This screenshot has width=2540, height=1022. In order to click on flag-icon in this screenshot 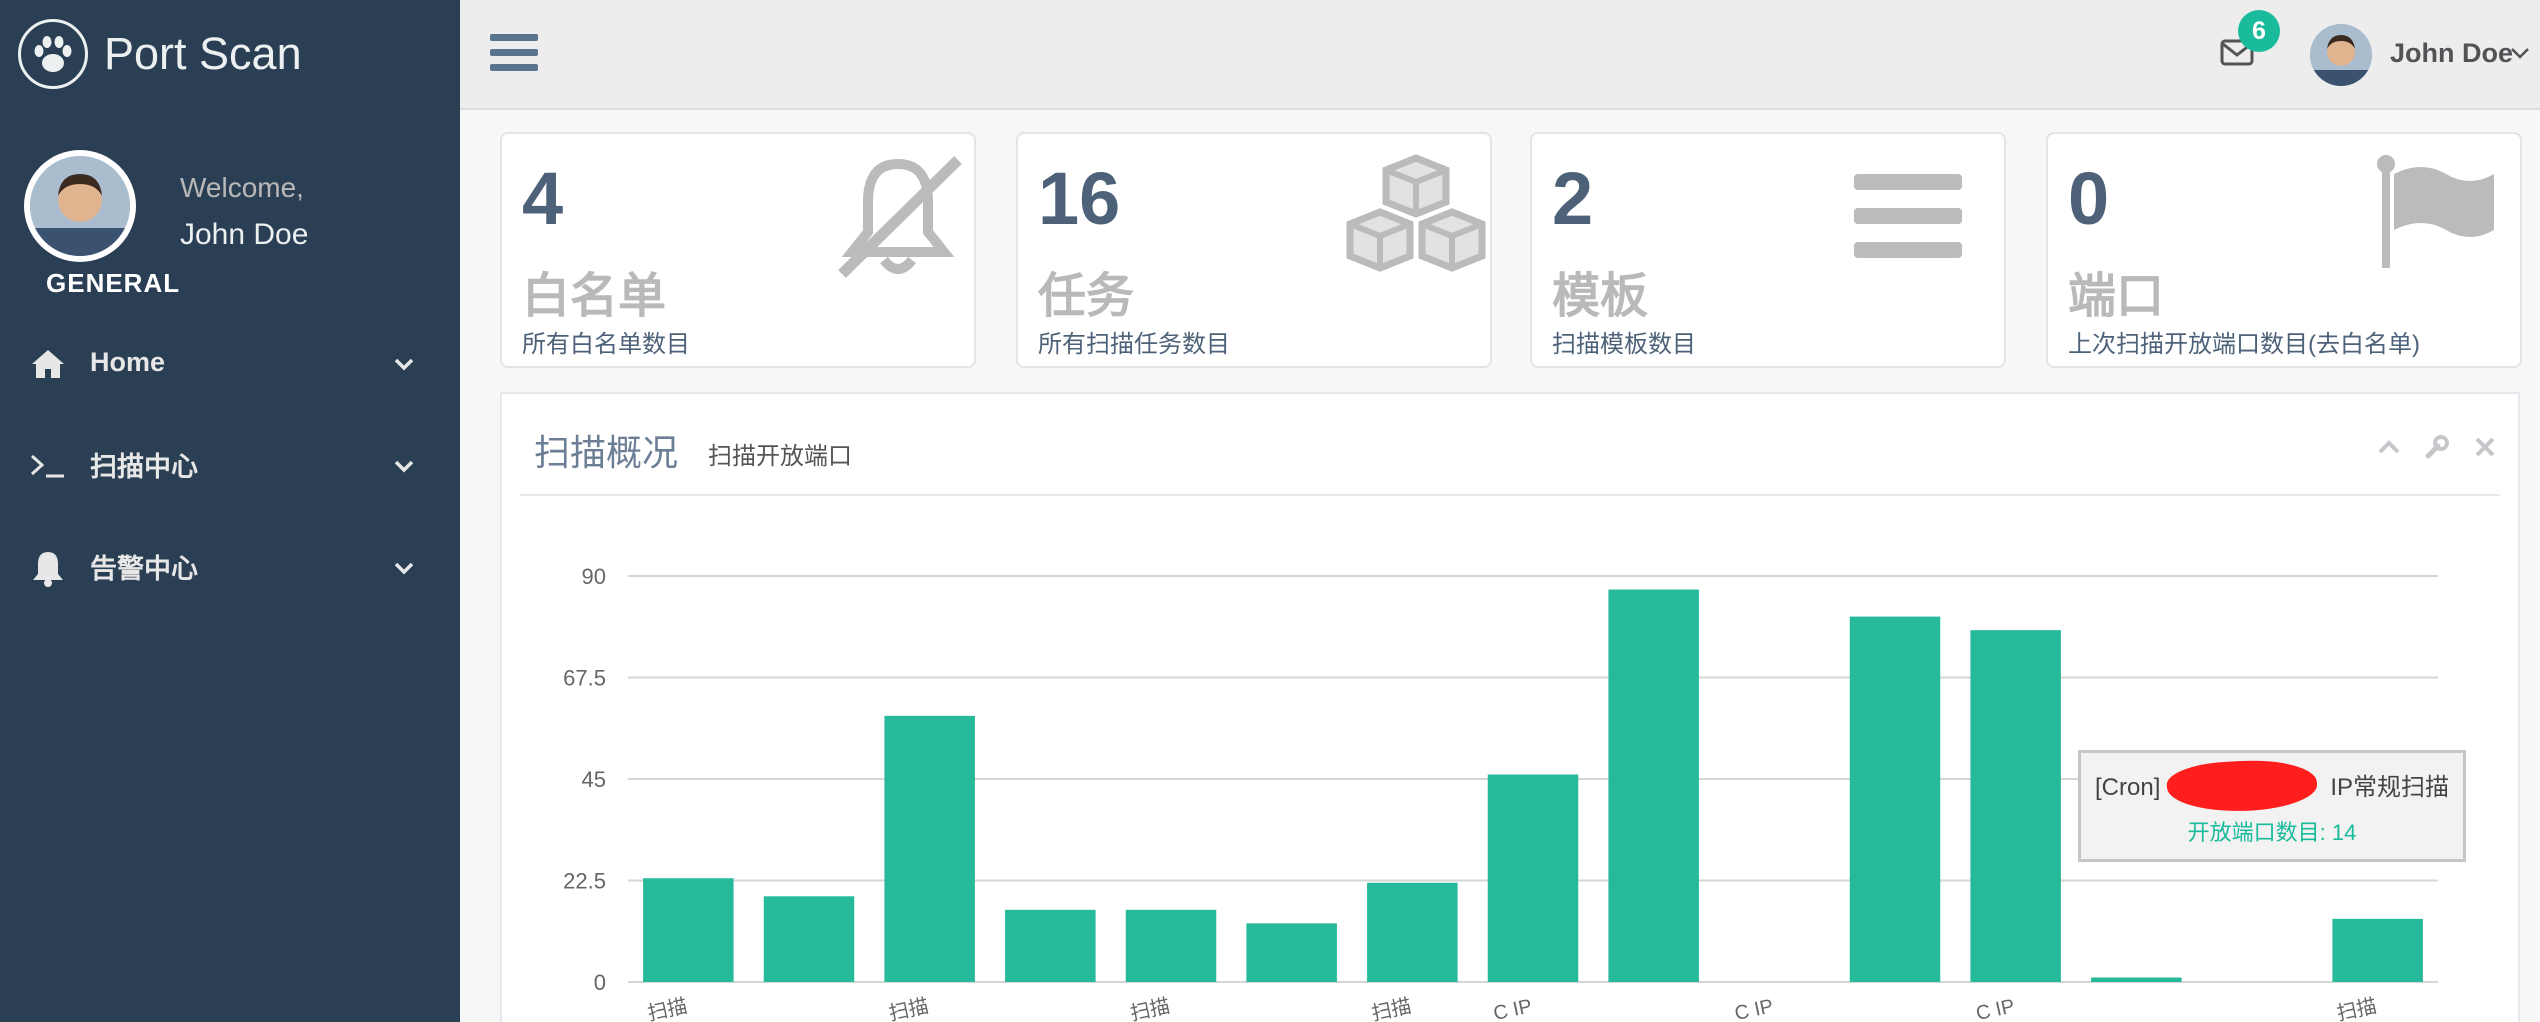, I will do `click(2435, 211)`.